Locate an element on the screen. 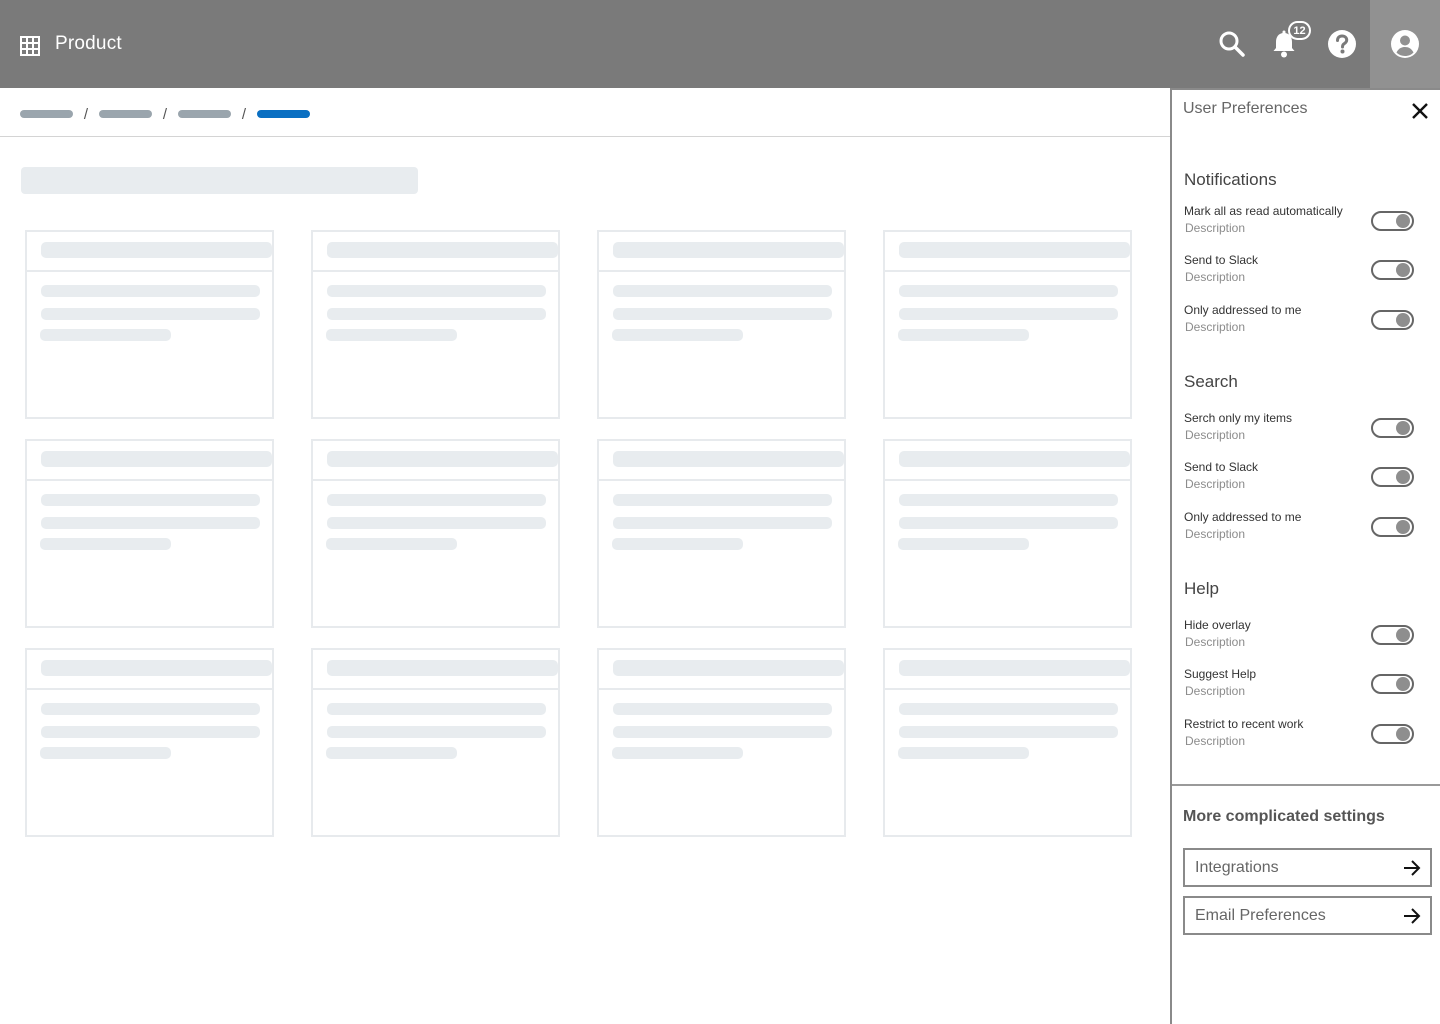  account-button is located at coordinates (1405, 44).